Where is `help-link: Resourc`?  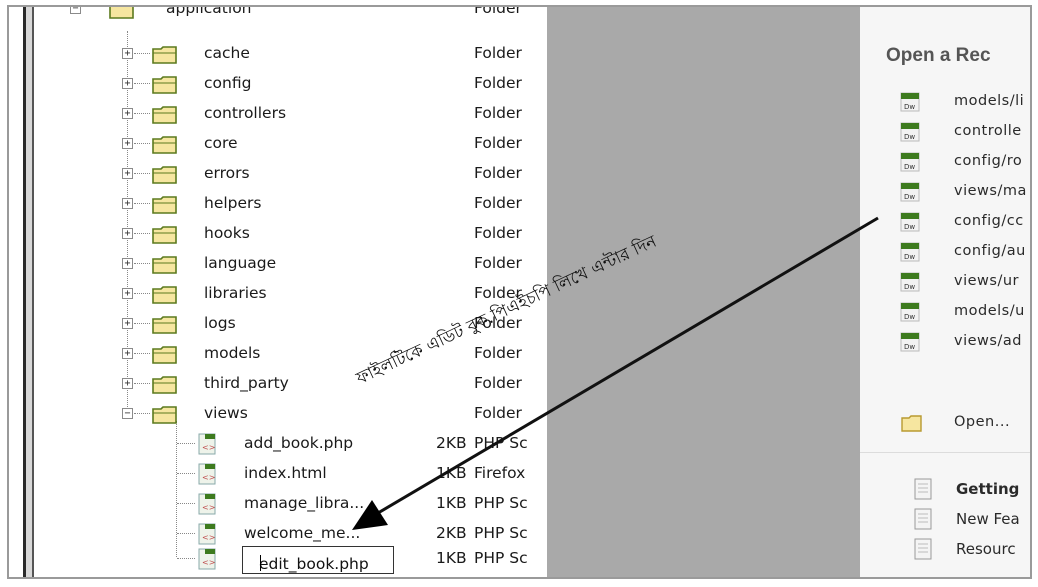
help-link: Resourc is located at coordinates (945, 550).